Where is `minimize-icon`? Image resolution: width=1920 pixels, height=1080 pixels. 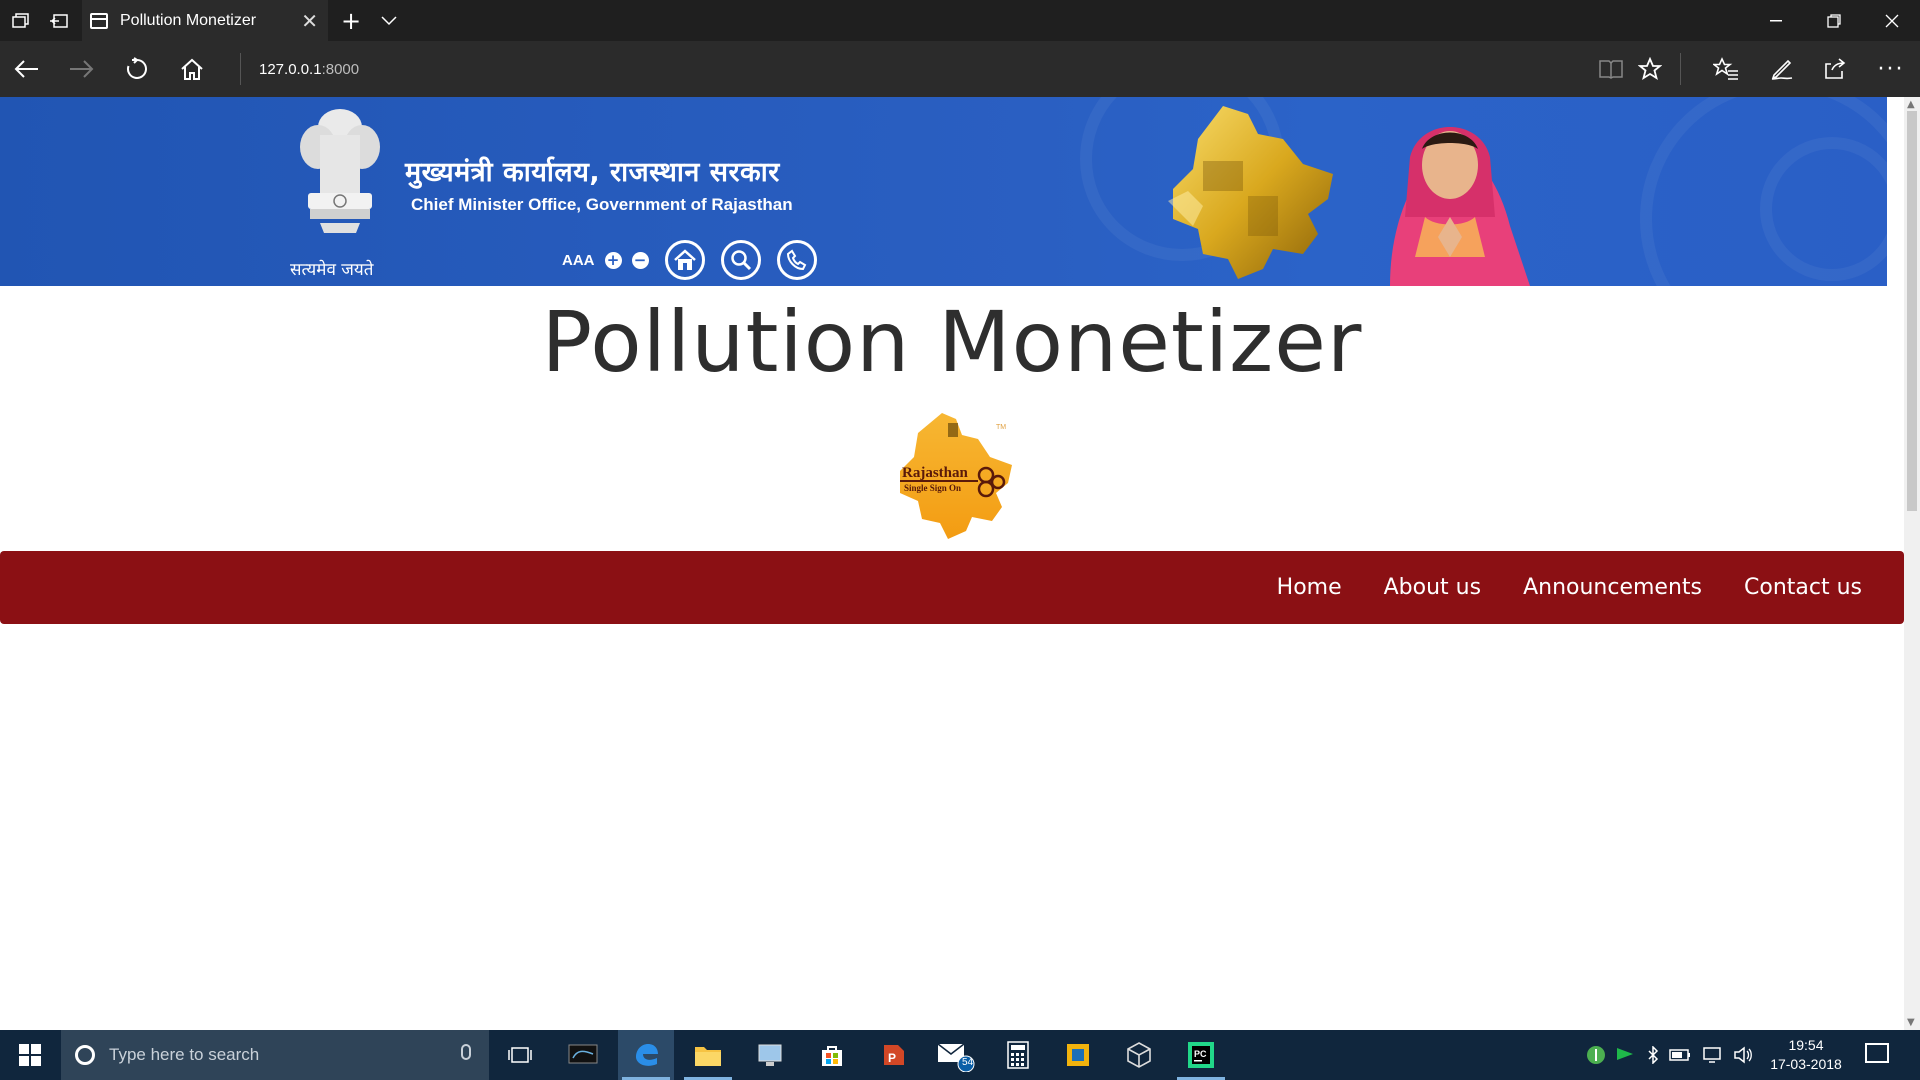 minimize-icon is located at coordinates (1776, 20).